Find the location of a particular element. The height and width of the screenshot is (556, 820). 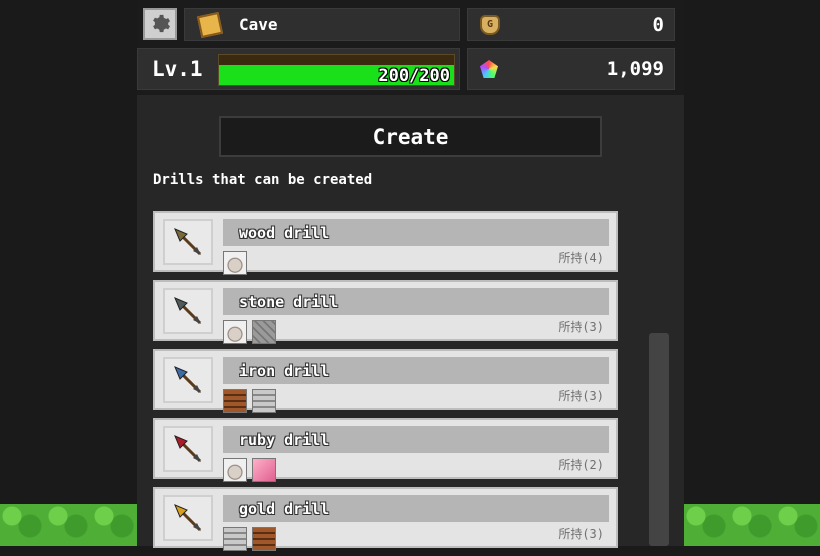

drill-name-bar: stone drill is located at coordinates (416, 301).